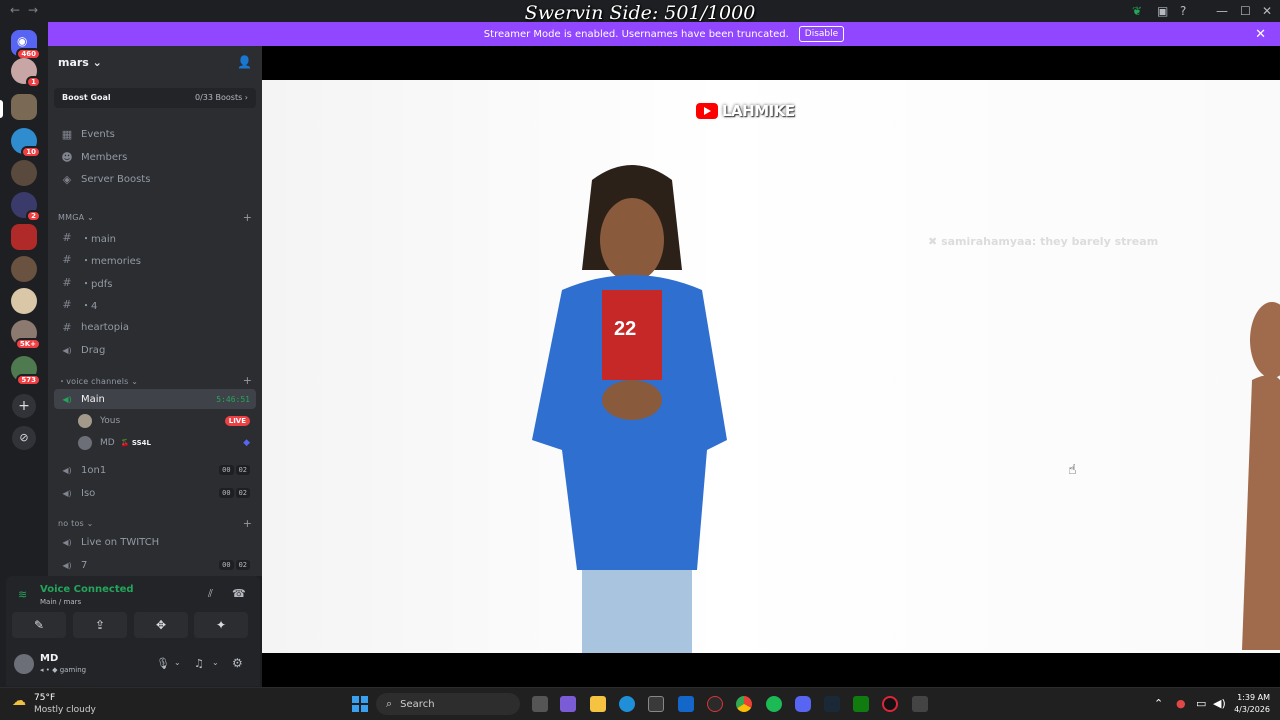  What do you see at coordinates (86, 97) in the screenshot?
I see `boost-goal-label: Boost Goal` at bounding box center [86, 97].